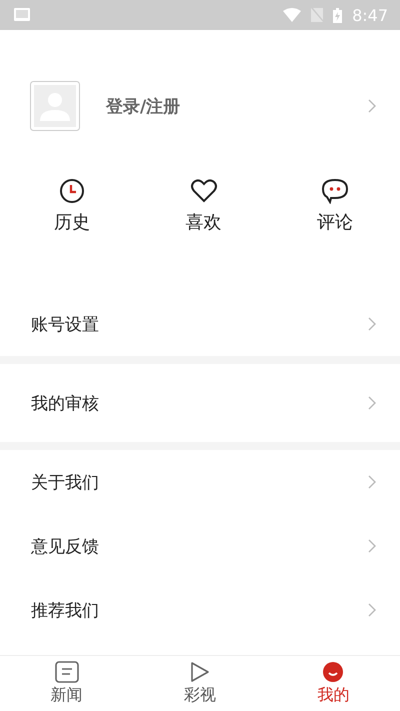 The height and width of the screenshot is (711, 400). Describe the element at coordinates (200, 672) in the screenshot. I see `play-icon` at that location.